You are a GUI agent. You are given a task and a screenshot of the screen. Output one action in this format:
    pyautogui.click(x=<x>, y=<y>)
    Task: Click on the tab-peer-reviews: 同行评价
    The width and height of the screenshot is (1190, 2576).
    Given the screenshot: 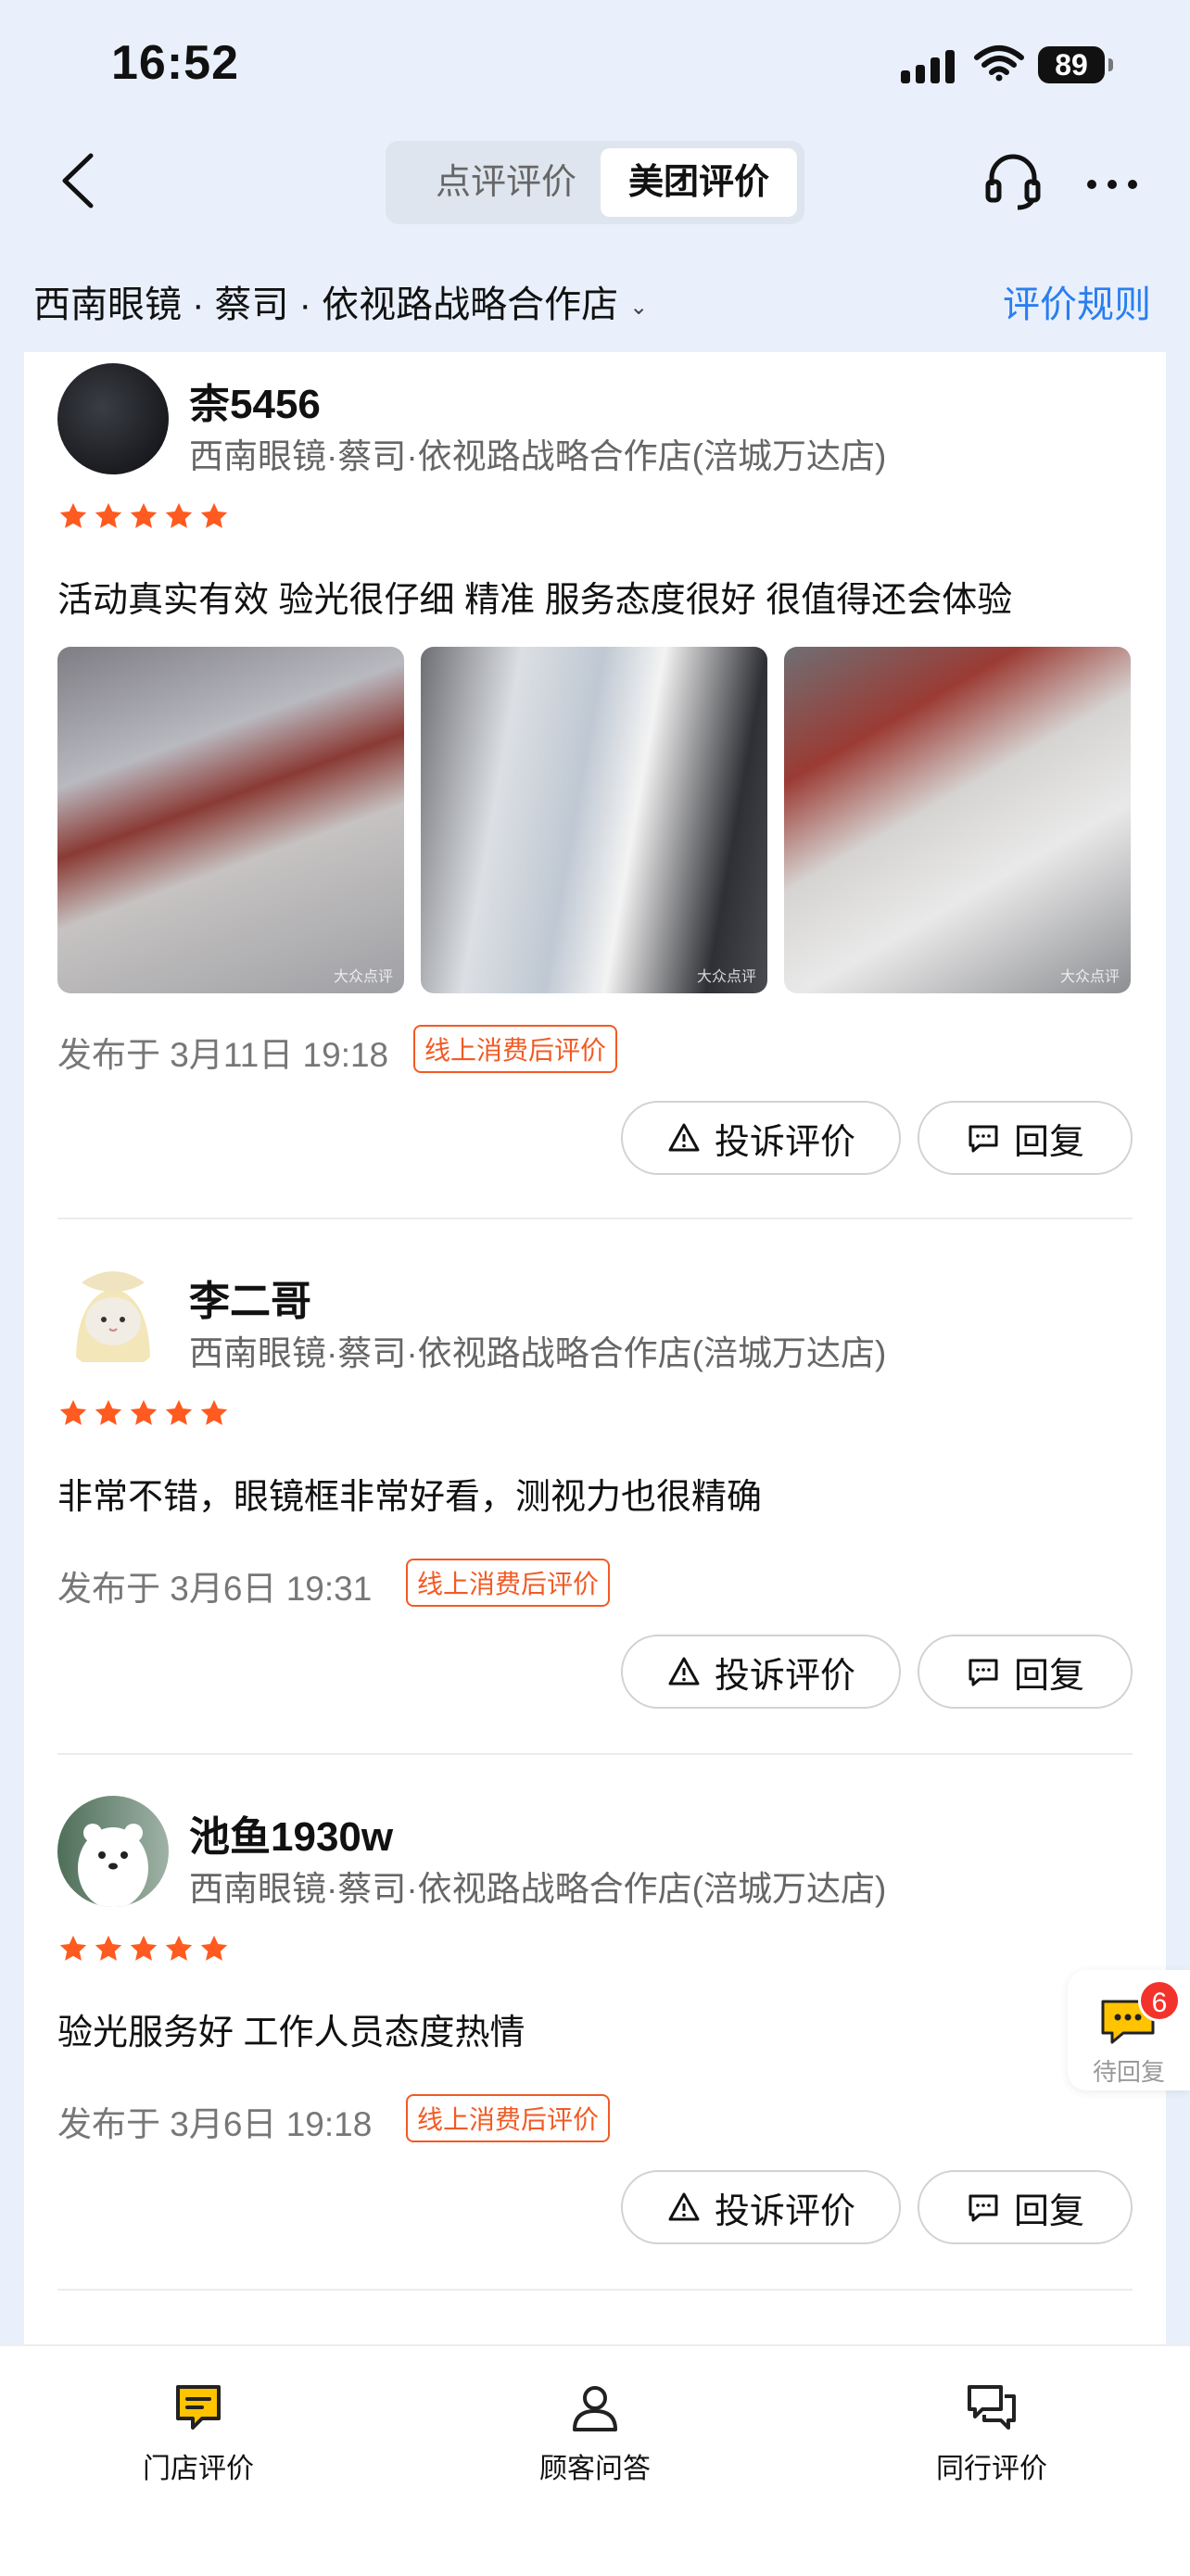 What is the action you would take?
    pyautogui.click(x=991, y=2433)
    